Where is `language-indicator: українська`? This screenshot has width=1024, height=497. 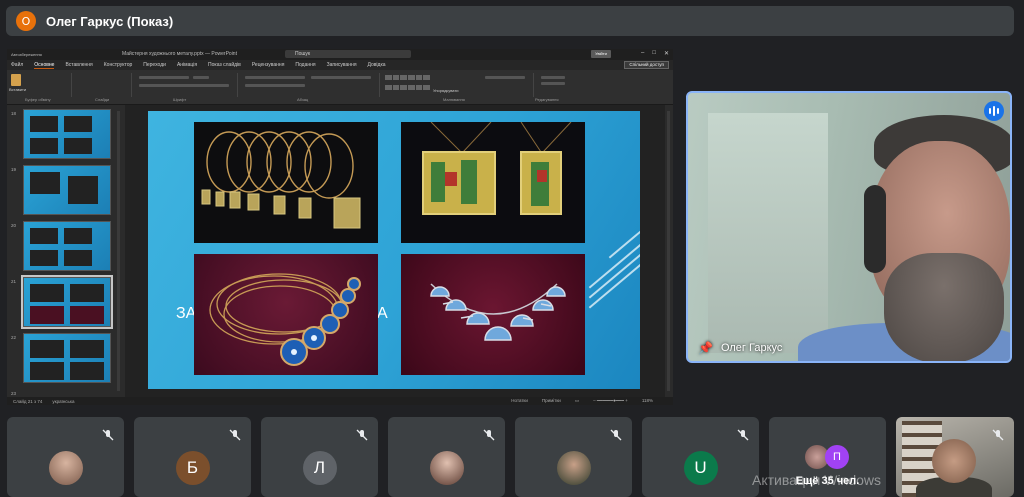
language-indicator: українська is located at coordinates (63, 401).